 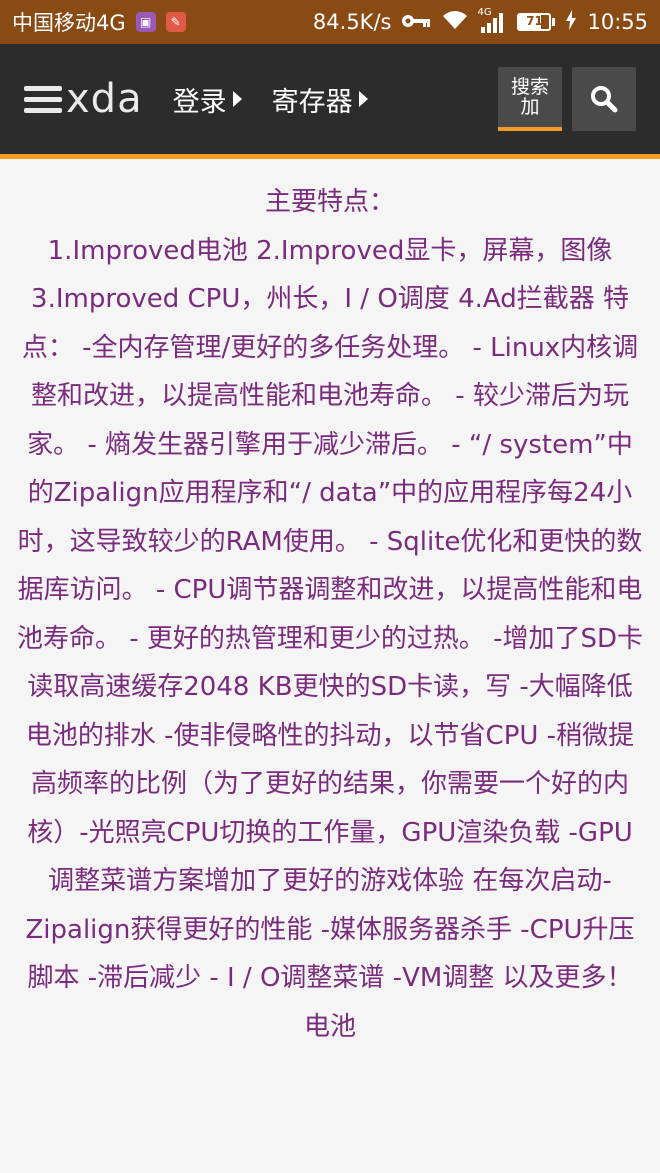 What do you see at coordinates (416, 22) in the screenshot?
I see `key-icon` at bounding box center [416, 22].